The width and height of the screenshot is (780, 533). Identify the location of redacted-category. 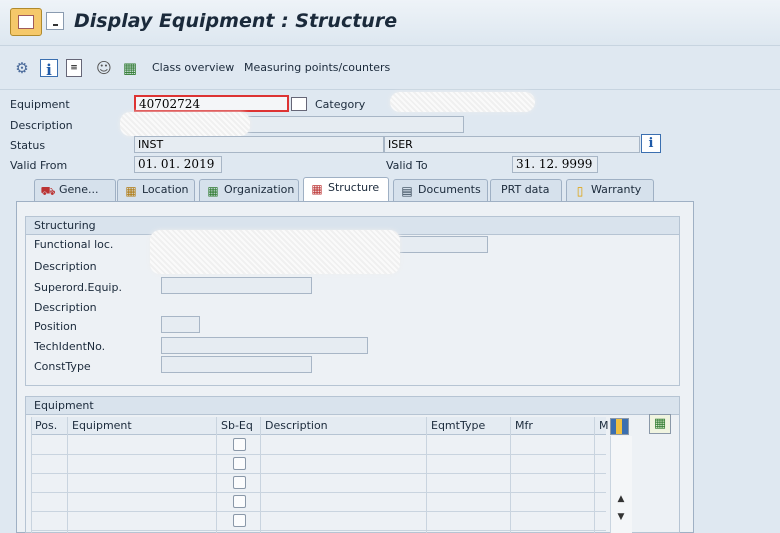
(462, 102).